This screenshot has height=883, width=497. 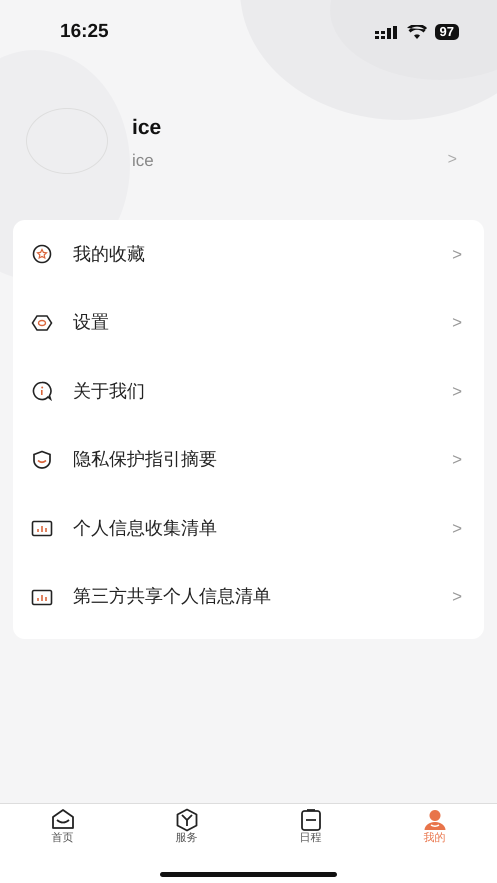 I want to click on menu-item: 设置 >, so click(x=248, y=322).